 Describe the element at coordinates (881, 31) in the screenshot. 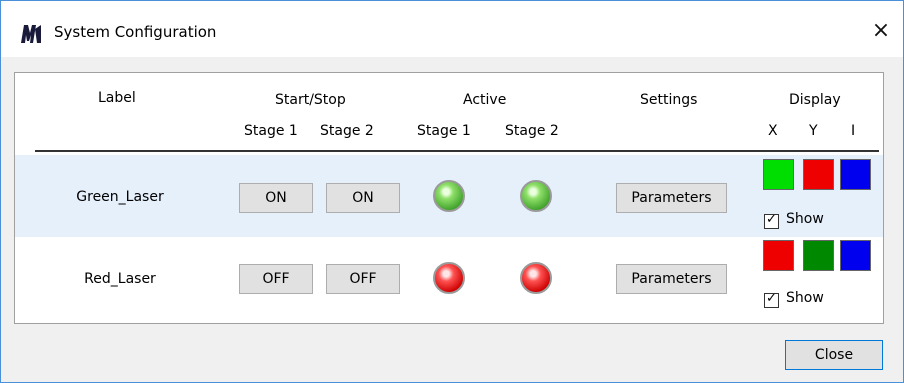

I see `close-icon: ×` at that location.